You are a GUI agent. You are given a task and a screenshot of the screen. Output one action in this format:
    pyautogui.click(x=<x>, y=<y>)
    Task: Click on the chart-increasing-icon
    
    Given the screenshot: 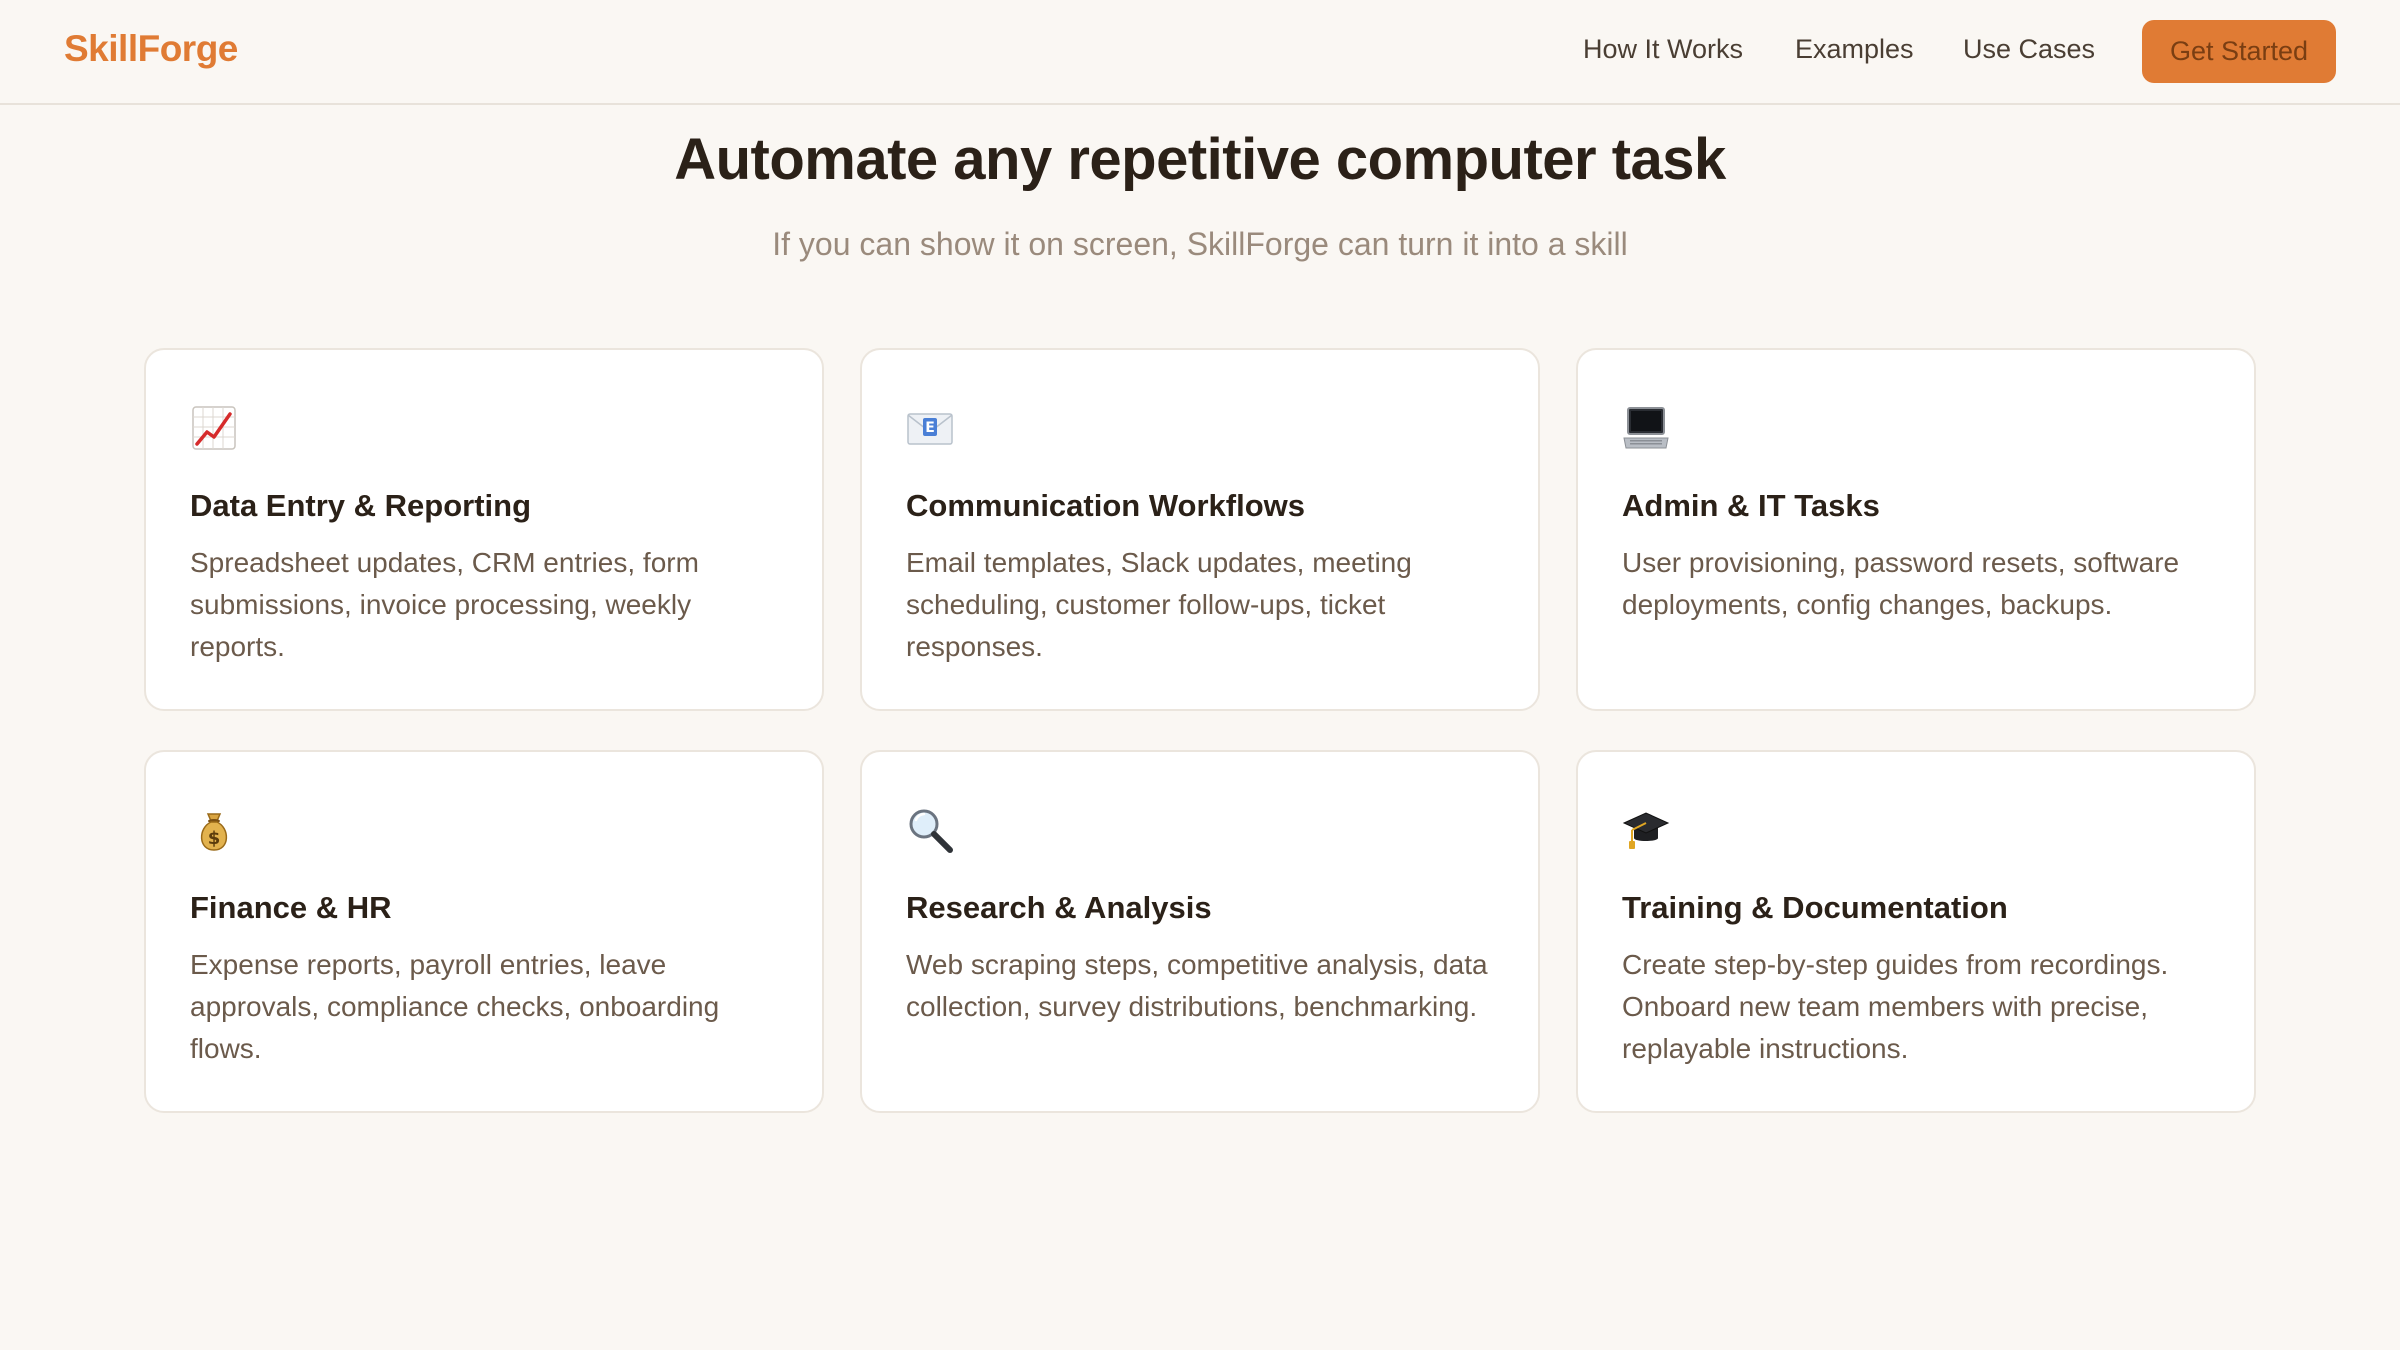 What is the action you would take?
    pyautogui.click(x=214, y=428)
    